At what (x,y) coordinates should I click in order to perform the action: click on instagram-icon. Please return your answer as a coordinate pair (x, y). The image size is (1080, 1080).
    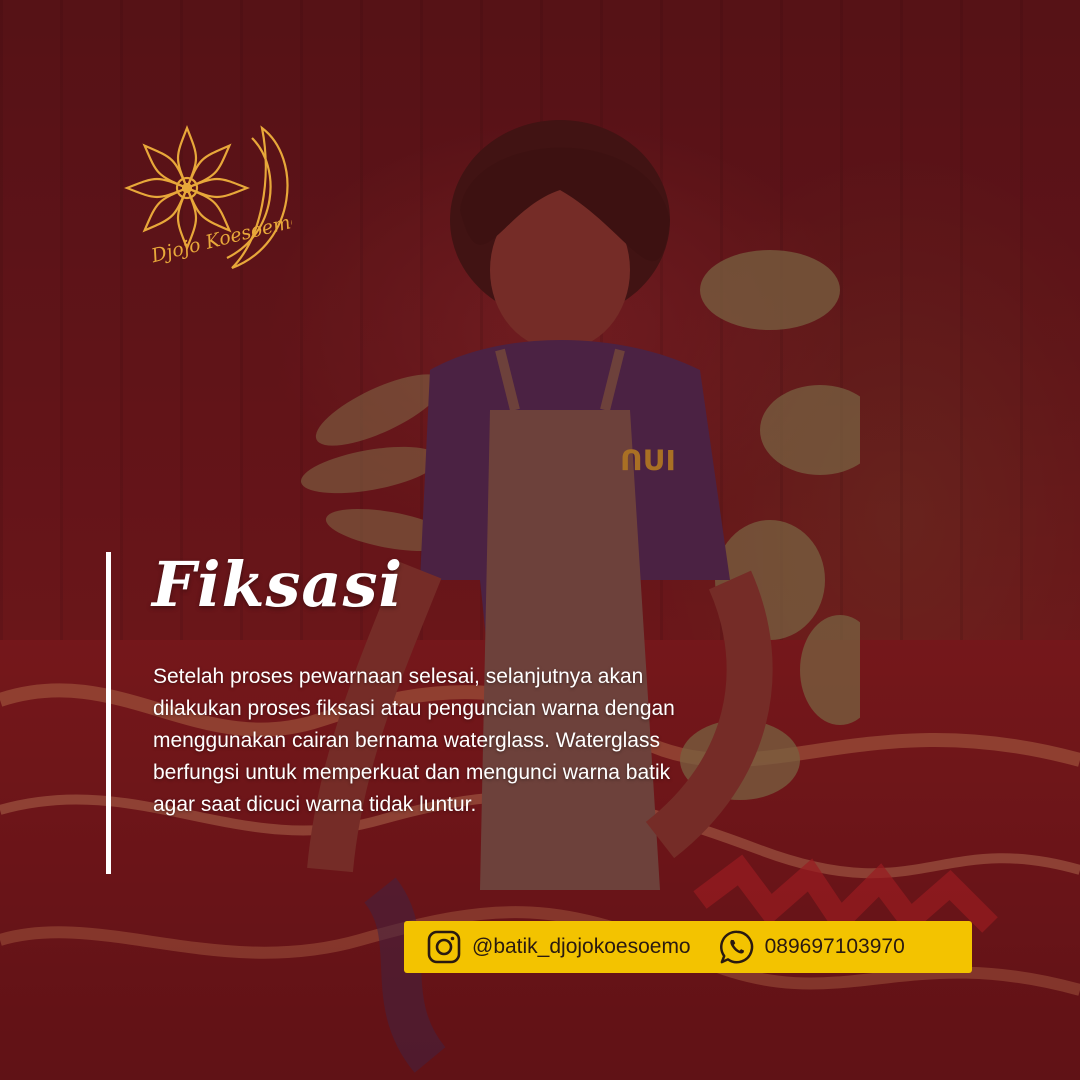
    Looking at the image, I should click on (444, 947).